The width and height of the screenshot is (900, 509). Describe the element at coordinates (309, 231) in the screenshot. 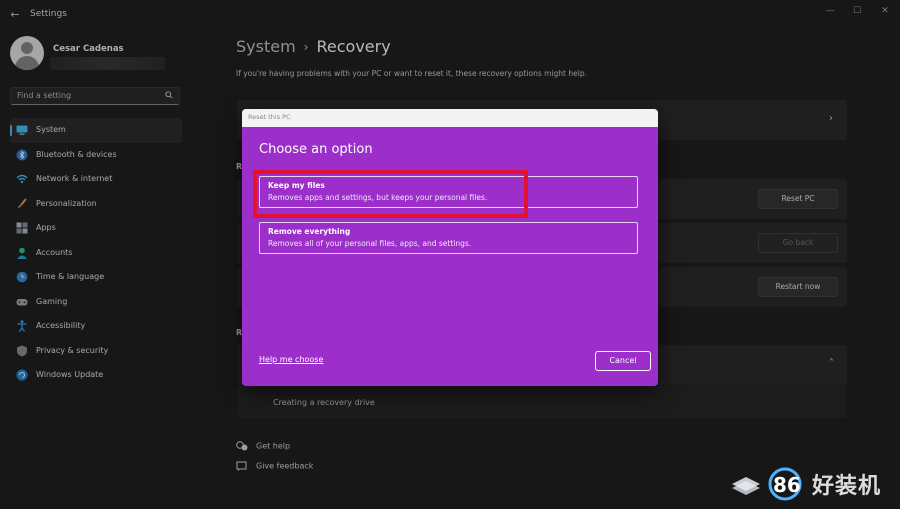

I see `option-title: Remove everything` at that location.